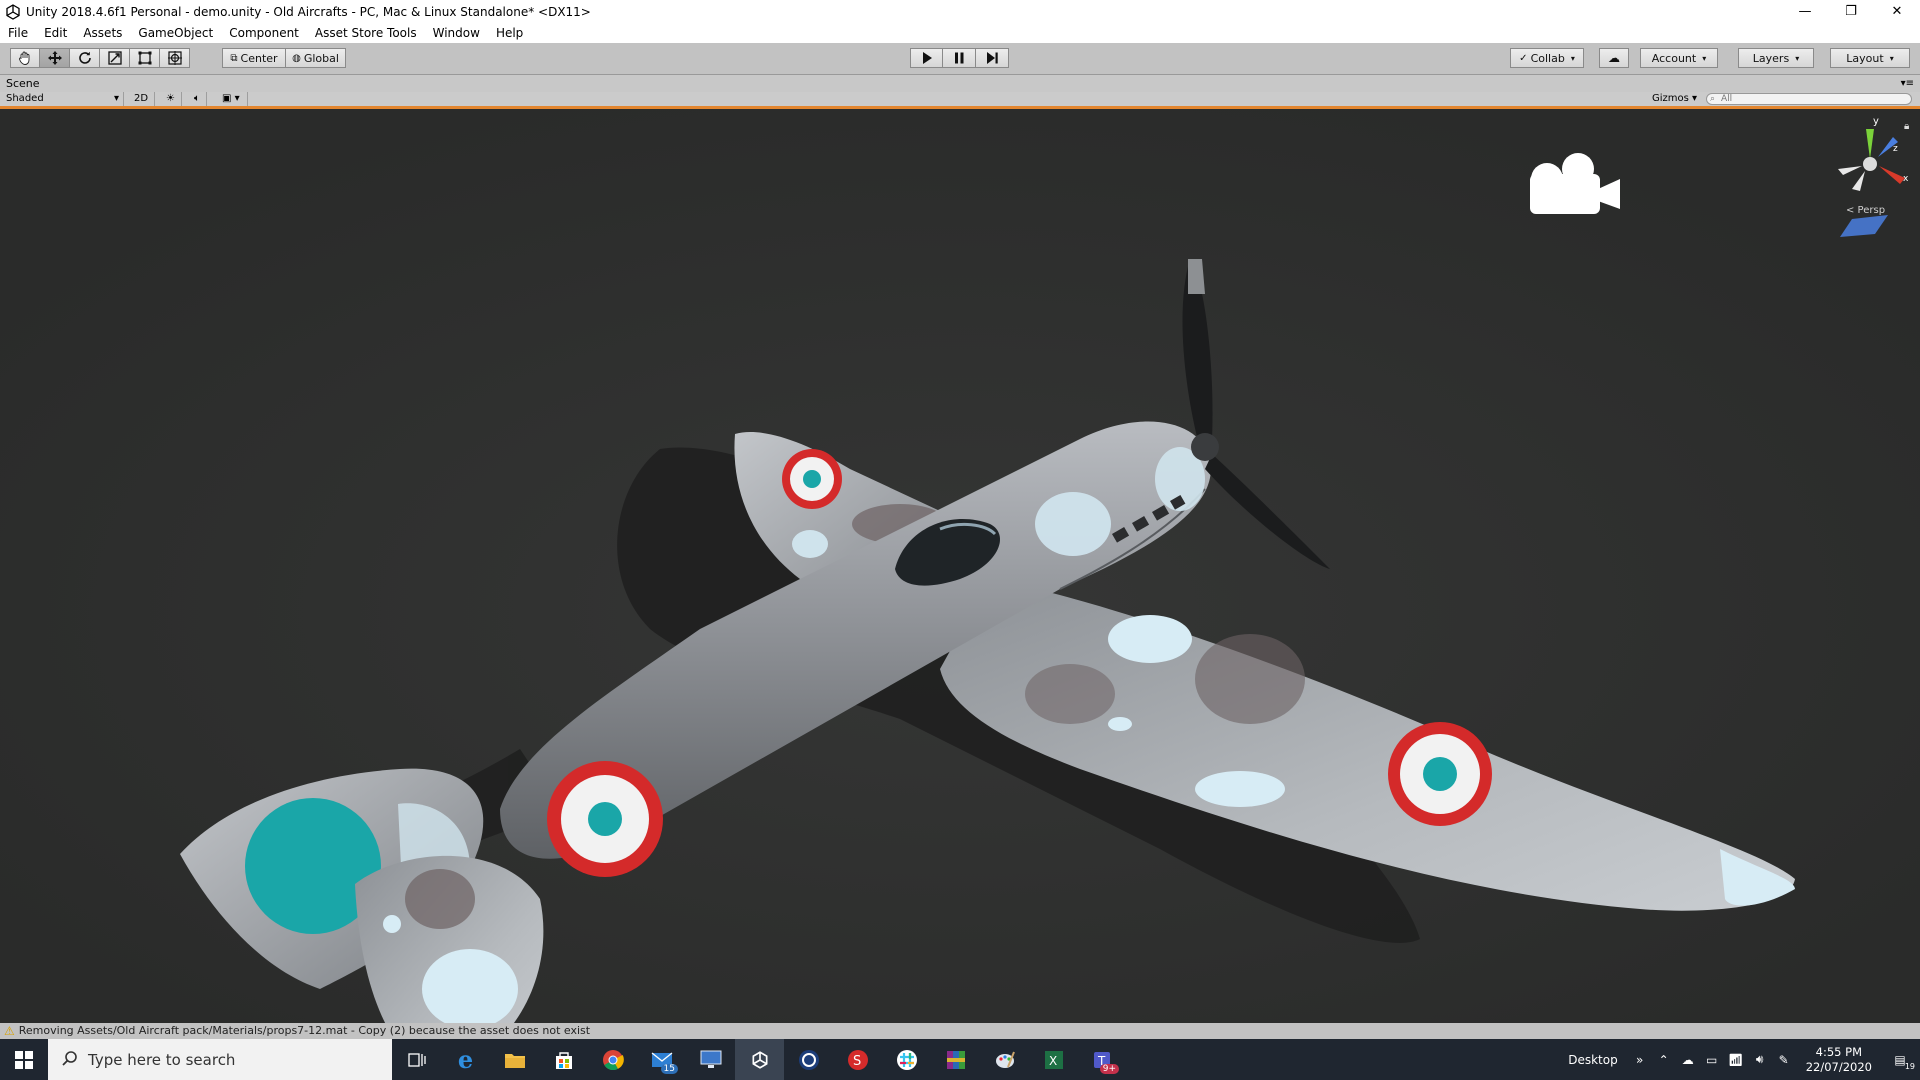  What do you see at coordinates (465, 1059) in the screenshot?
I see `edge-icon: e` at bounding box center [465, 1059].